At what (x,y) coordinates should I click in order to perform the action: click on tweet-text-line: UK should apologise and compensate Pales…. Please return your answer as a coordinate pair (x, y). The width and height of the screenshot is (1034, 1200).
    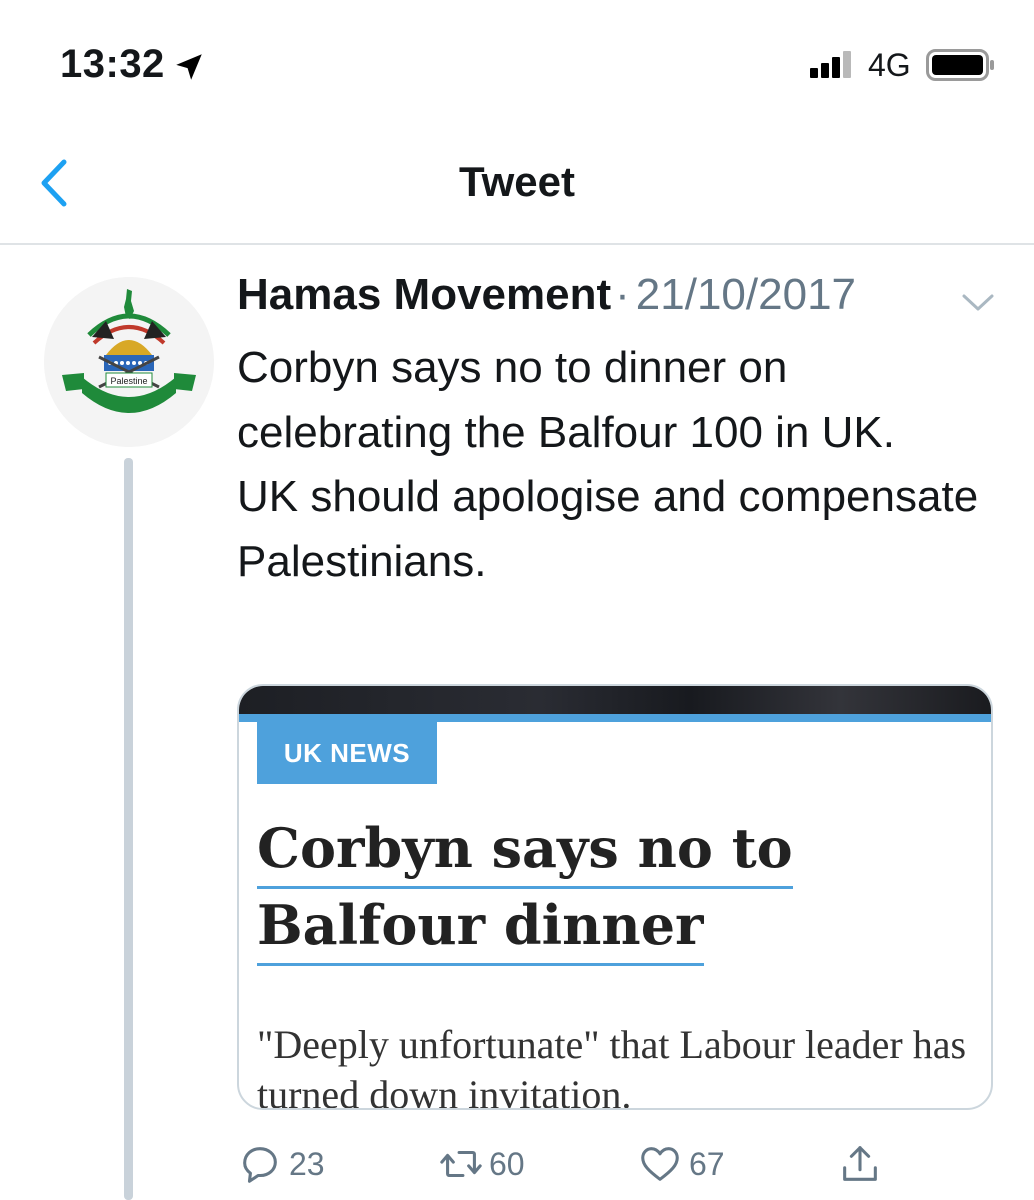
    Looking at the image, I should click on (608, 529).